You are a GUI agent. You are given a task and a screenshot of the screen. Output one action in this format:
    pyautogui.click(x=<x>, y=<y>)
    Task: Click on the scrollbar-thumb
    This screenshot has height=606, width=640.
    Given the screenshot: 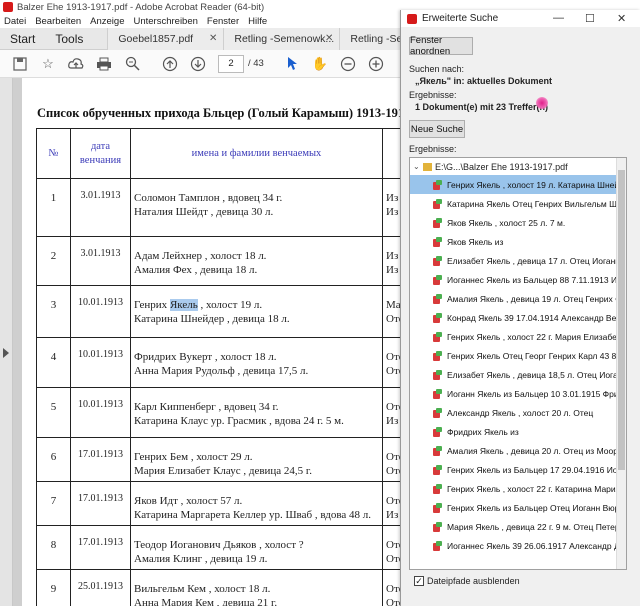 What is the action you would take?
    pyautogui.click(x=621, y=320)
    